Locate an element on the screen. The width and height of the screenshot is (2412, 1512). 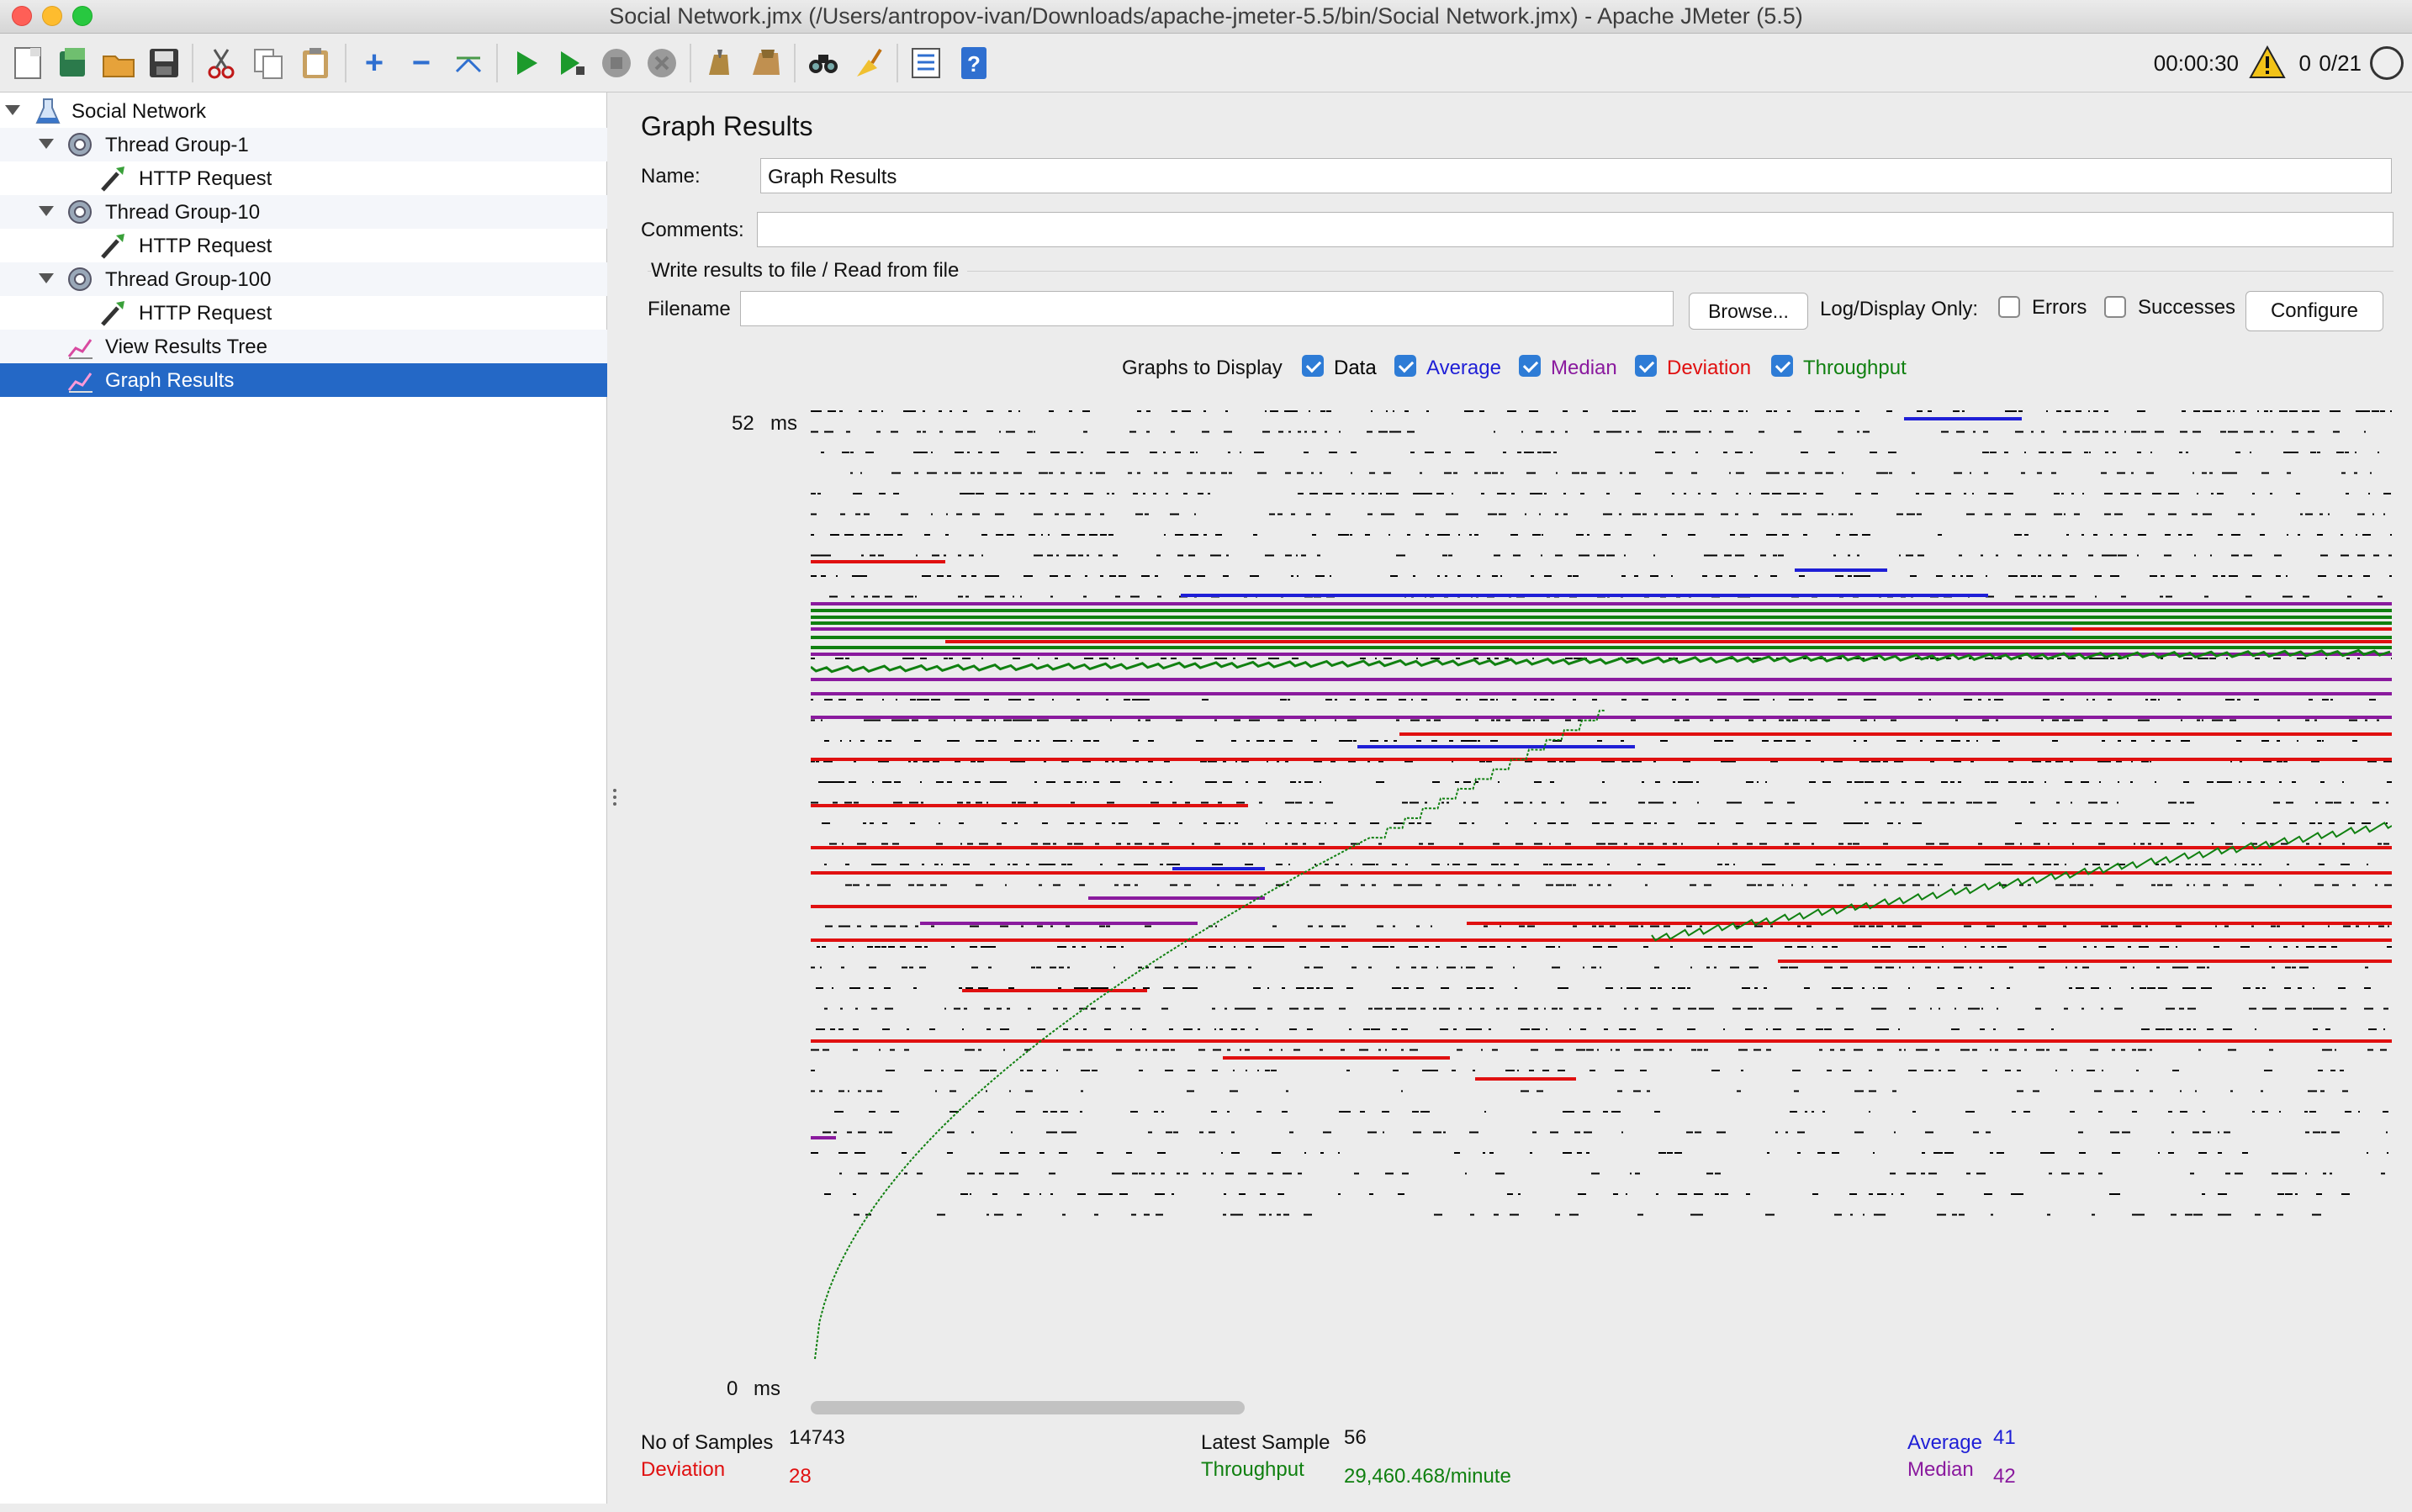
paste-icon is located at coordinates (316, 63).